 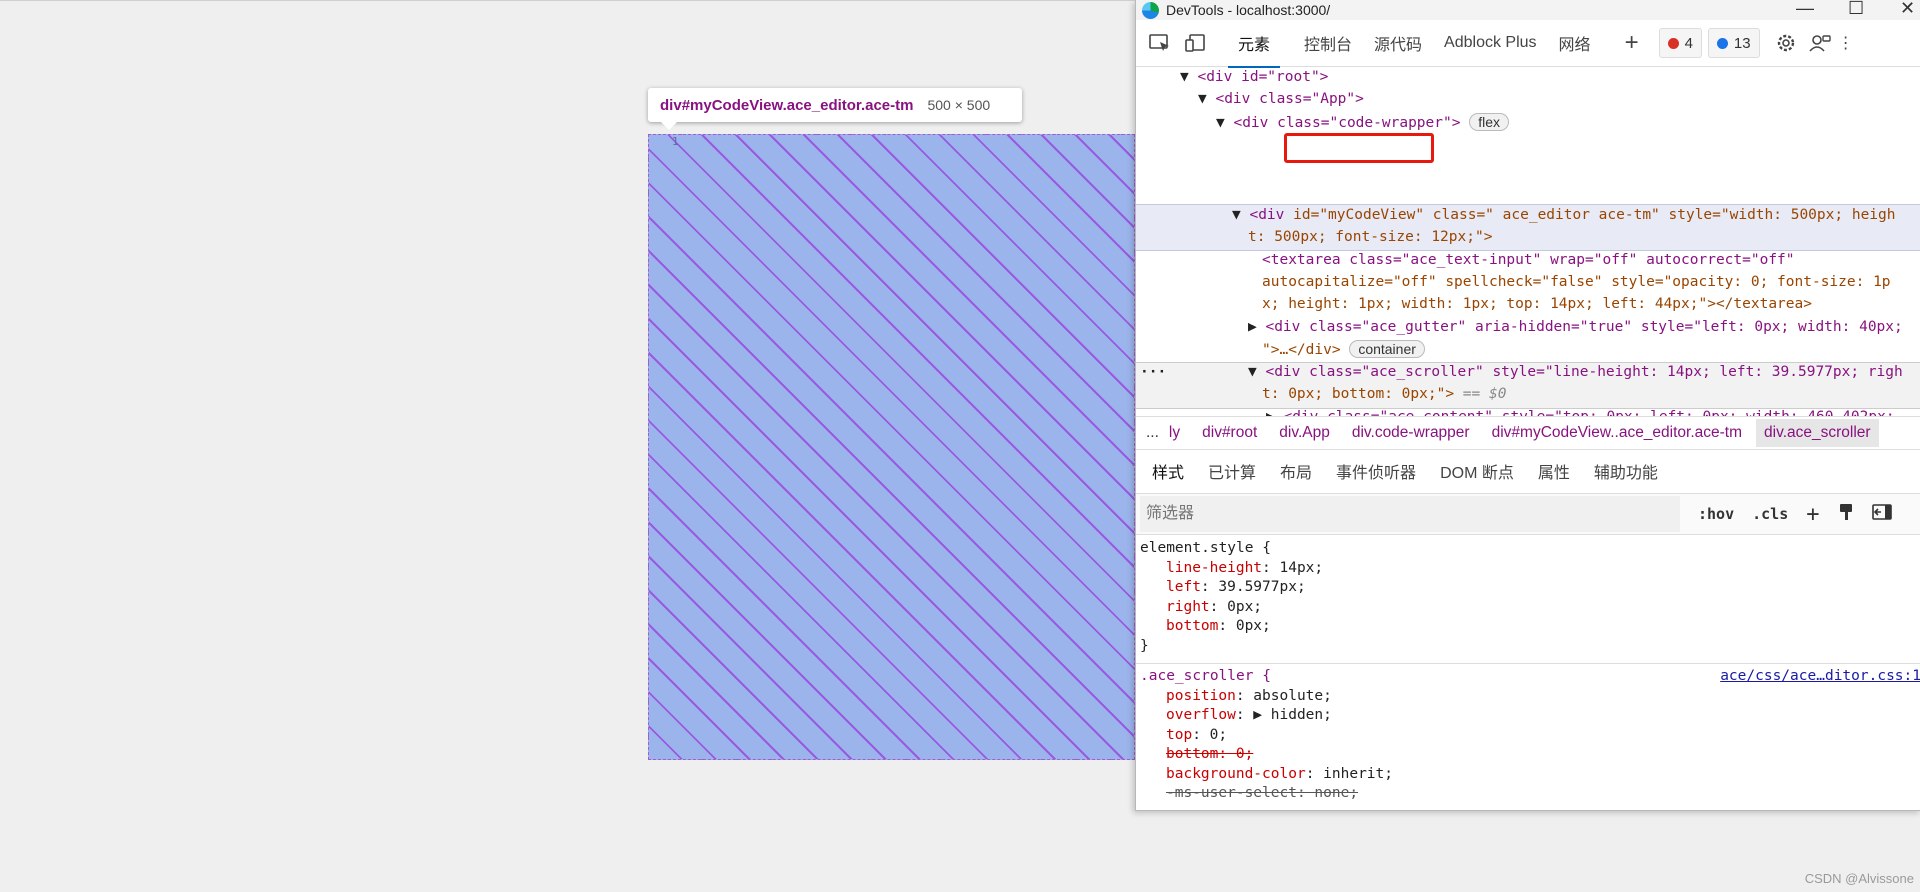 What do you see at coordinates (1812, 514) in the screenshot?
I see `new-style-rule-icon: +` at bounding box center [1812, 514].